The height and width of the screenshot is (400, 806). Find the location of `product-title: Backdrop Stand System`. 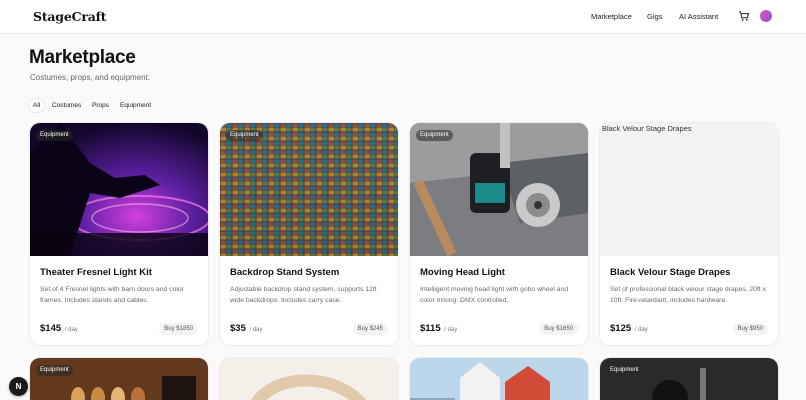

product-title: Backdrop Stand System is located at coordinates (285, 272).